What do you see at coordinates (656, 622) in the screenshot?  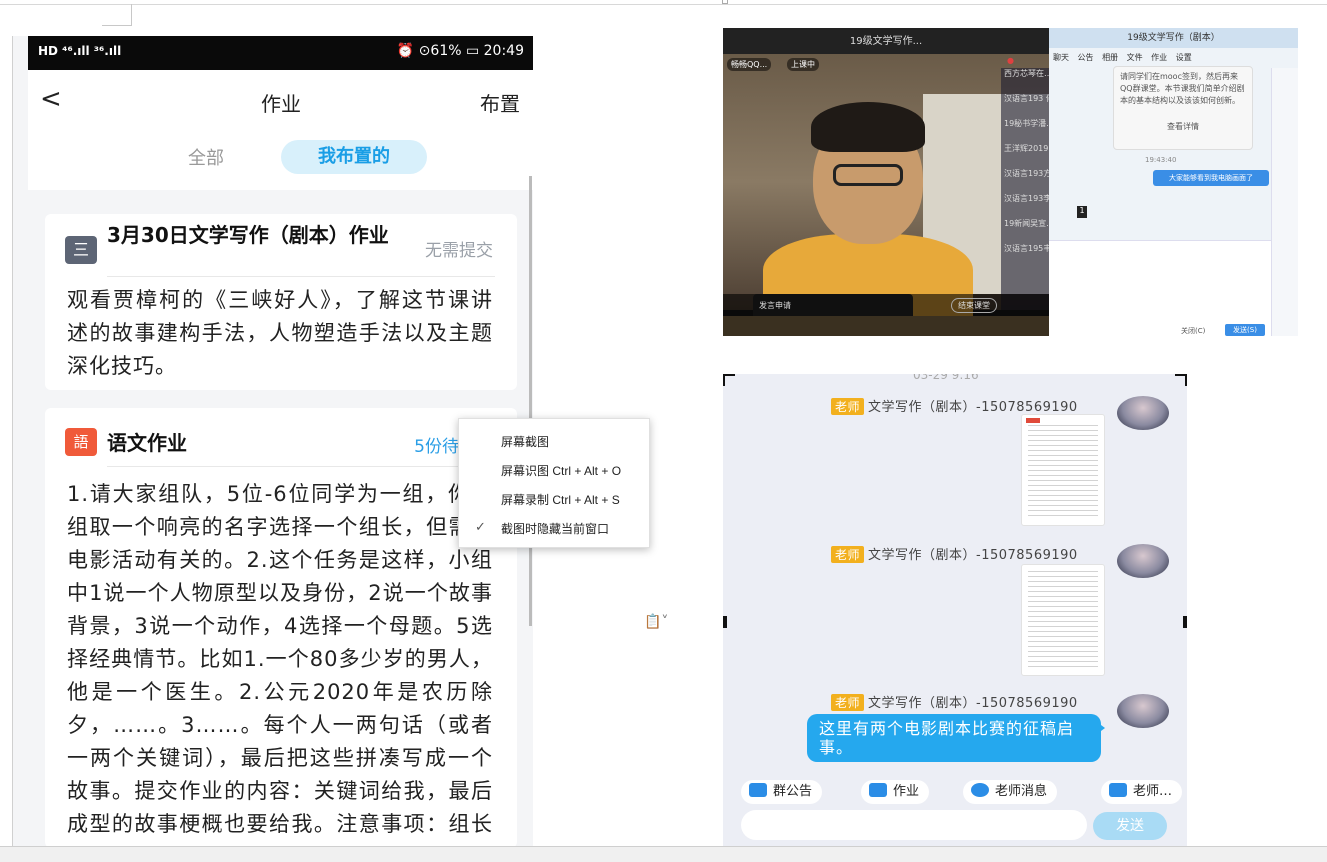 I see `paste-options-icon: 📋˅` at bounding box center [656, 622].